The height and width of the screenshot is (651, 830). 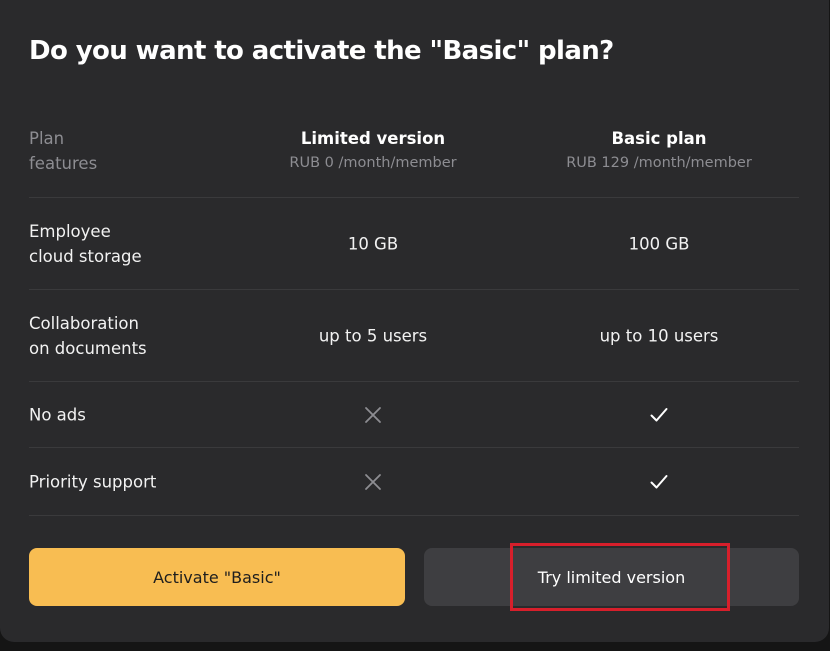 I want to click on basic-value: 100 GB, so click(x=659, y=243).